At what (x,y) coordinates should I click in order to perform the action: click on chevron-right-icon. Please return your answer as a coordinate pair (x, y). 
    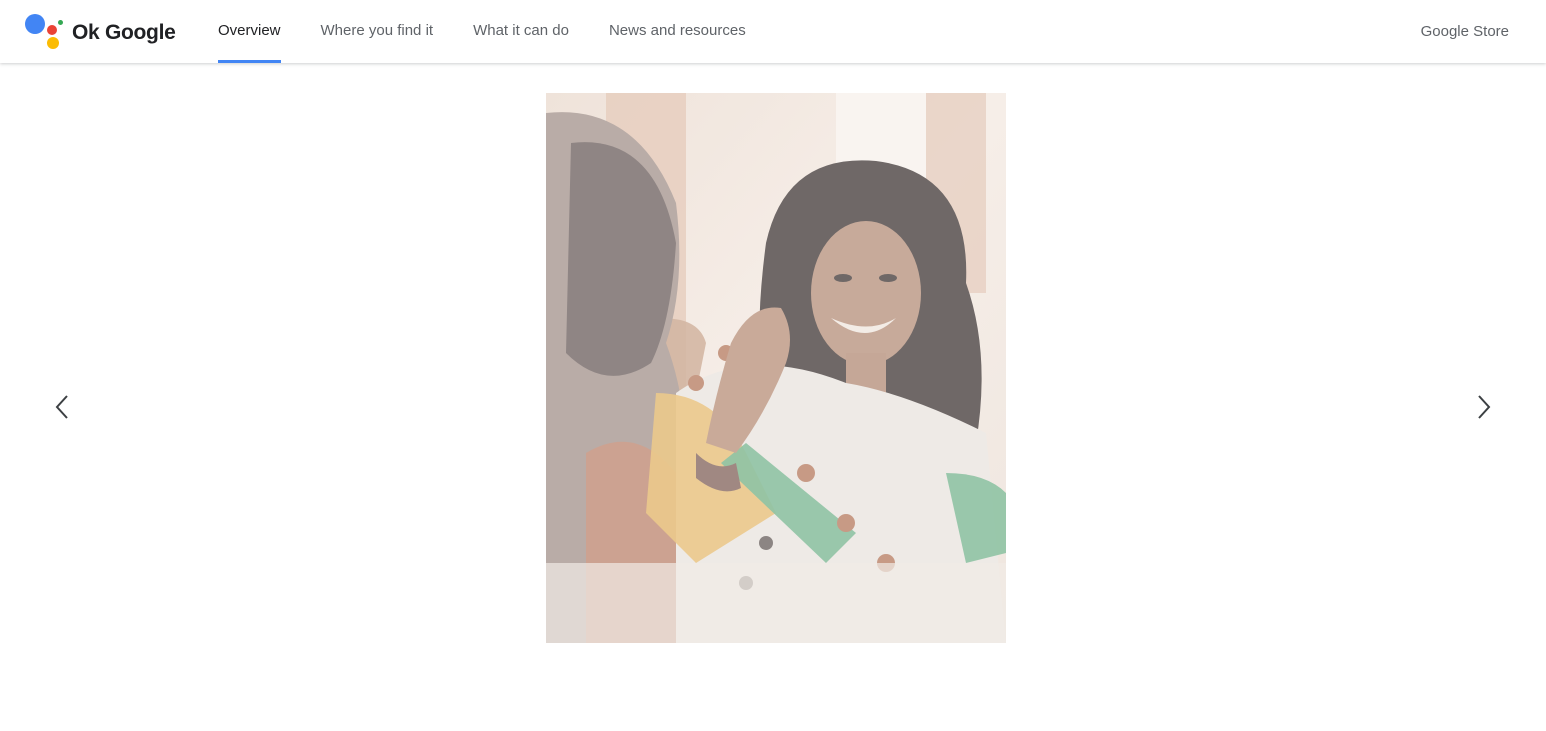
    Looking at the image, I should click on (1484, 407).